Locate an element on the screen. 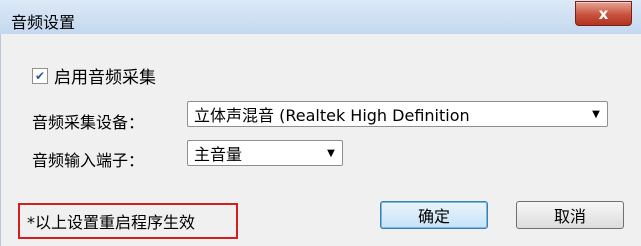 The image size is (641, 246). close-button: x is located at coordinates (603, 13).